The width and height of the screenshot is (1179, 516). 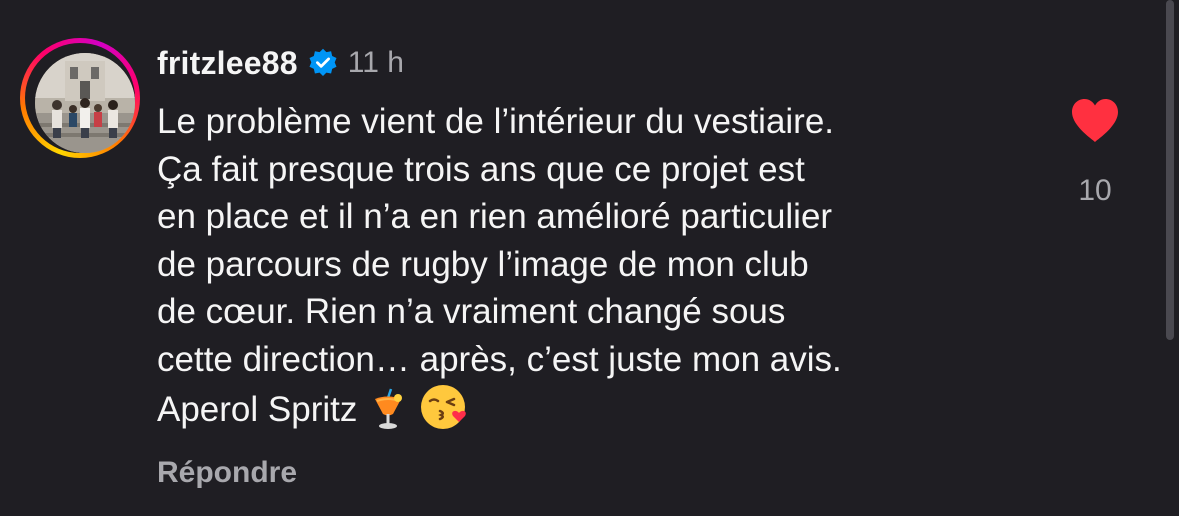 I want to click on comment-timestamp: 11 h, so click(x=375, y=62).